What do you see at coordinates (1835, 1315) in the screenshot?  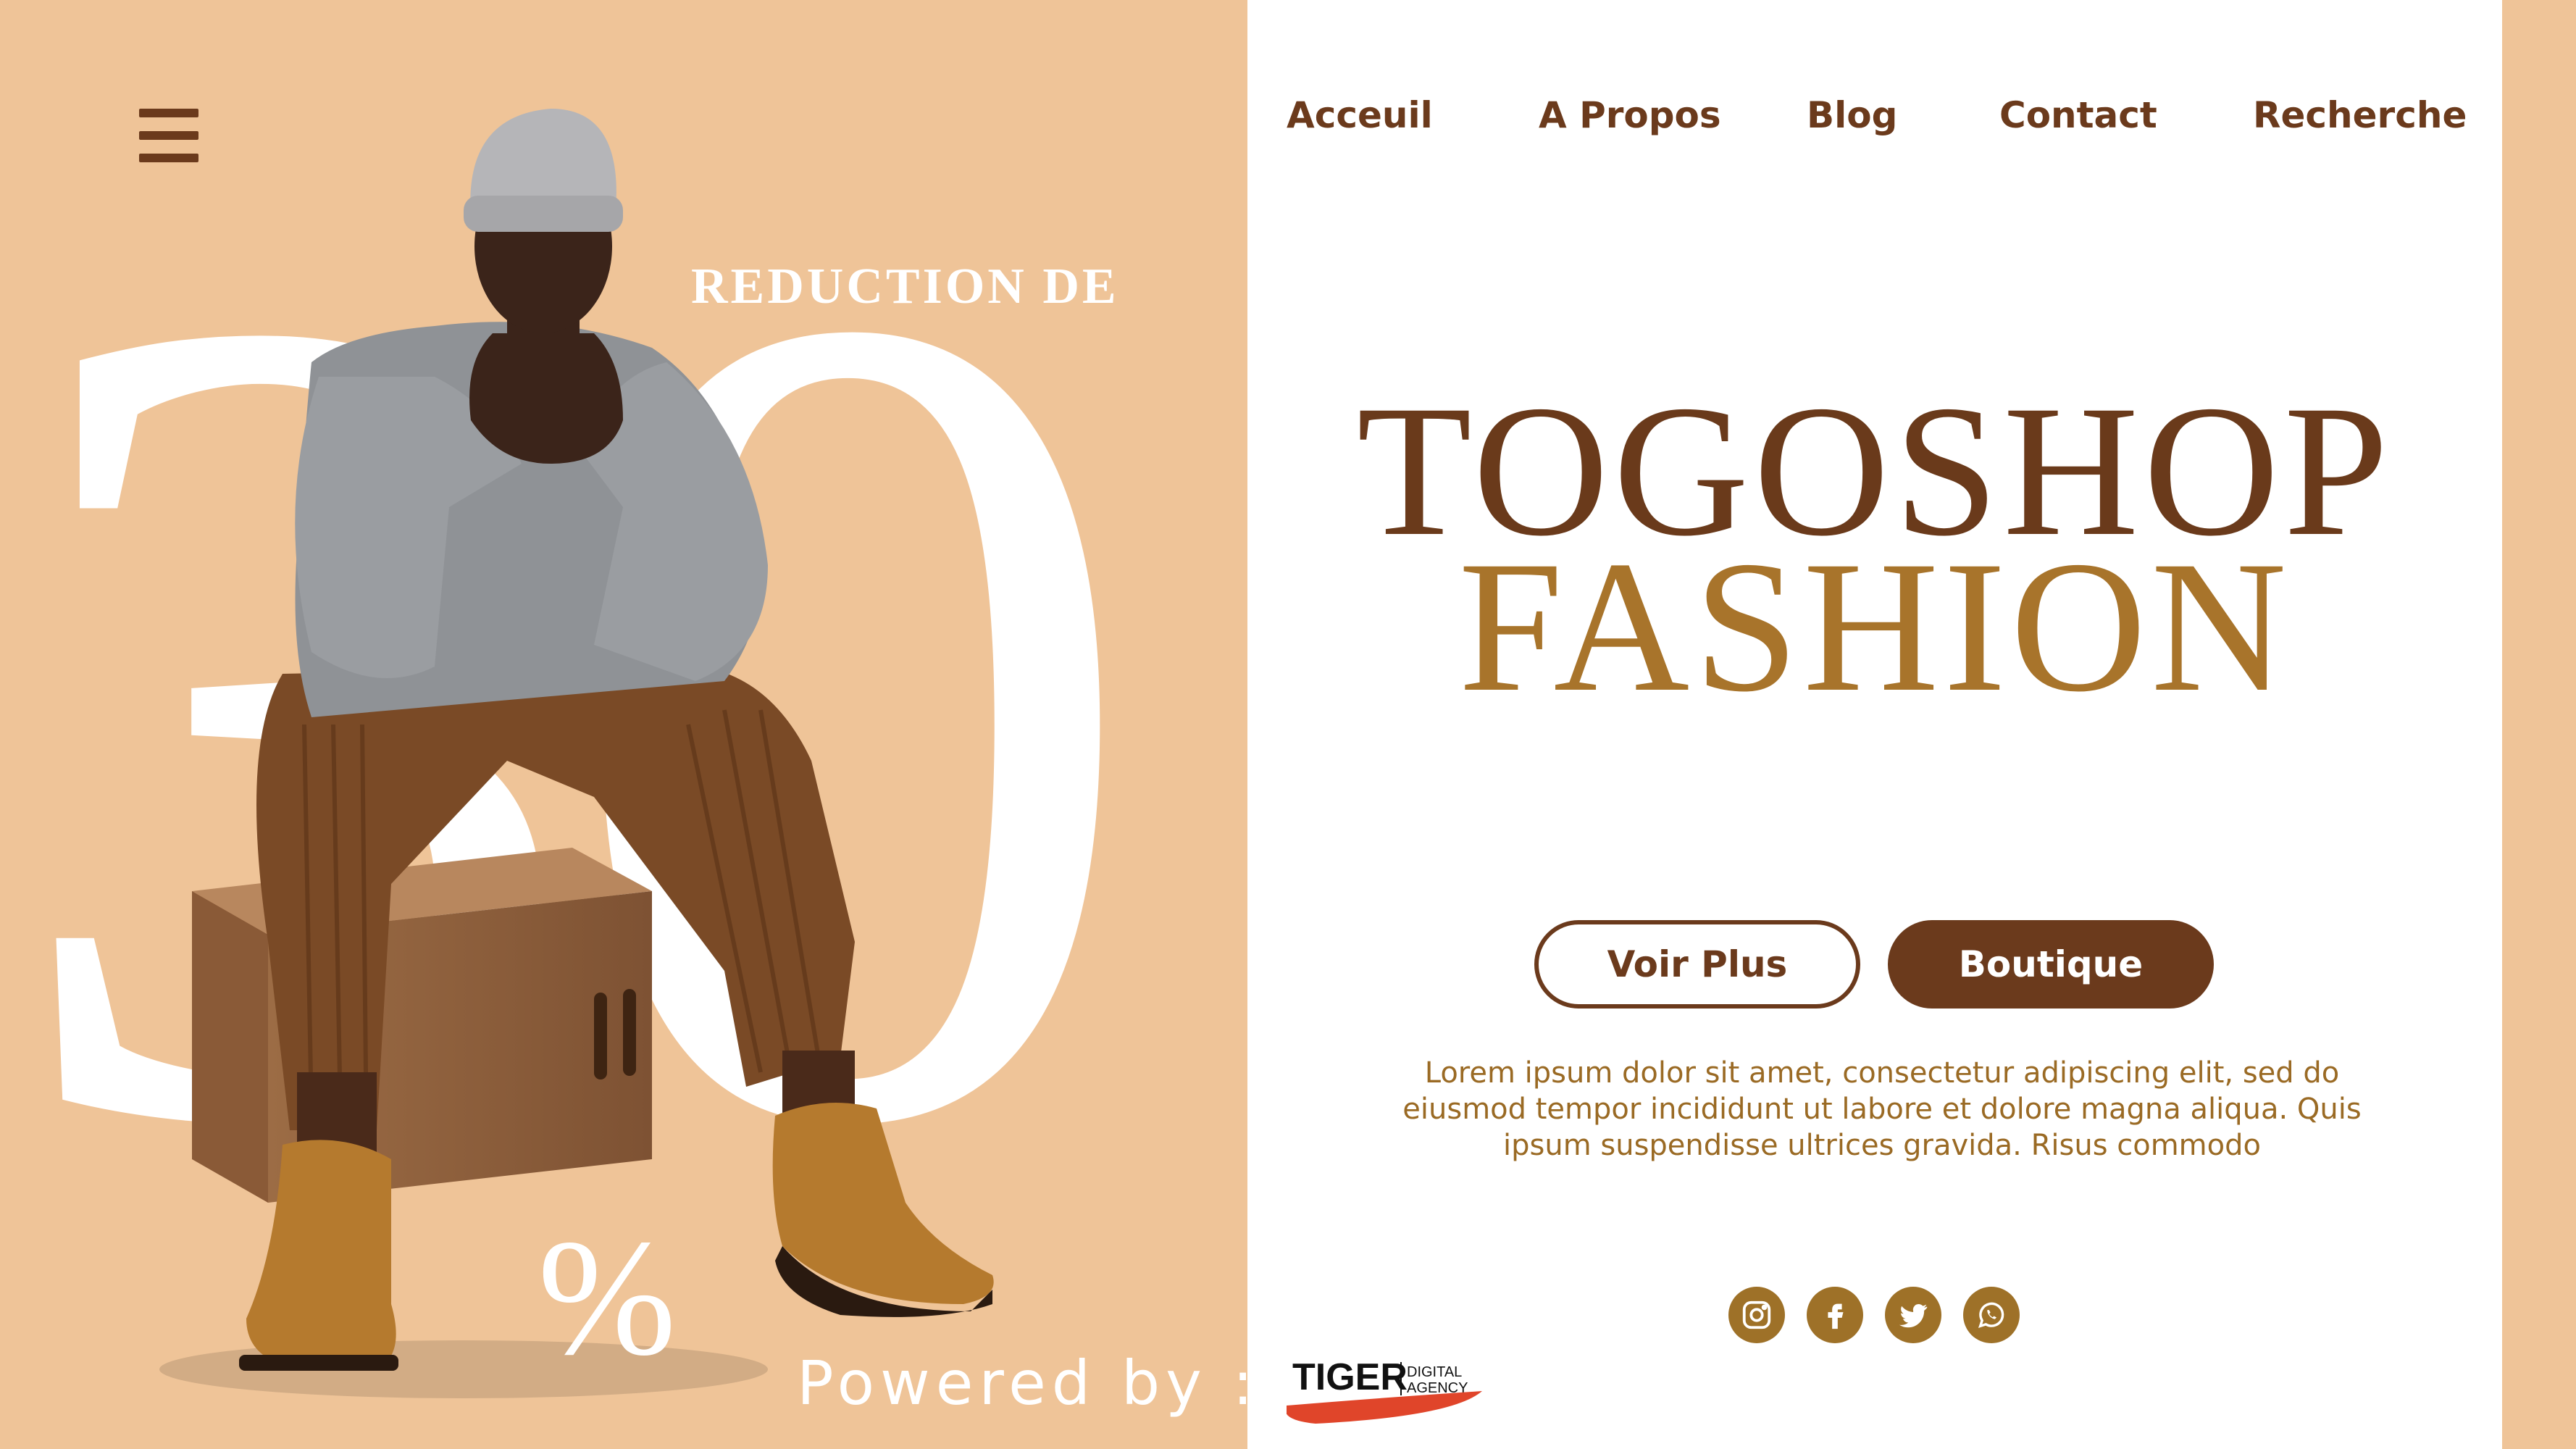 I see `facebook-icon` at bounding box center [1835, 1315].